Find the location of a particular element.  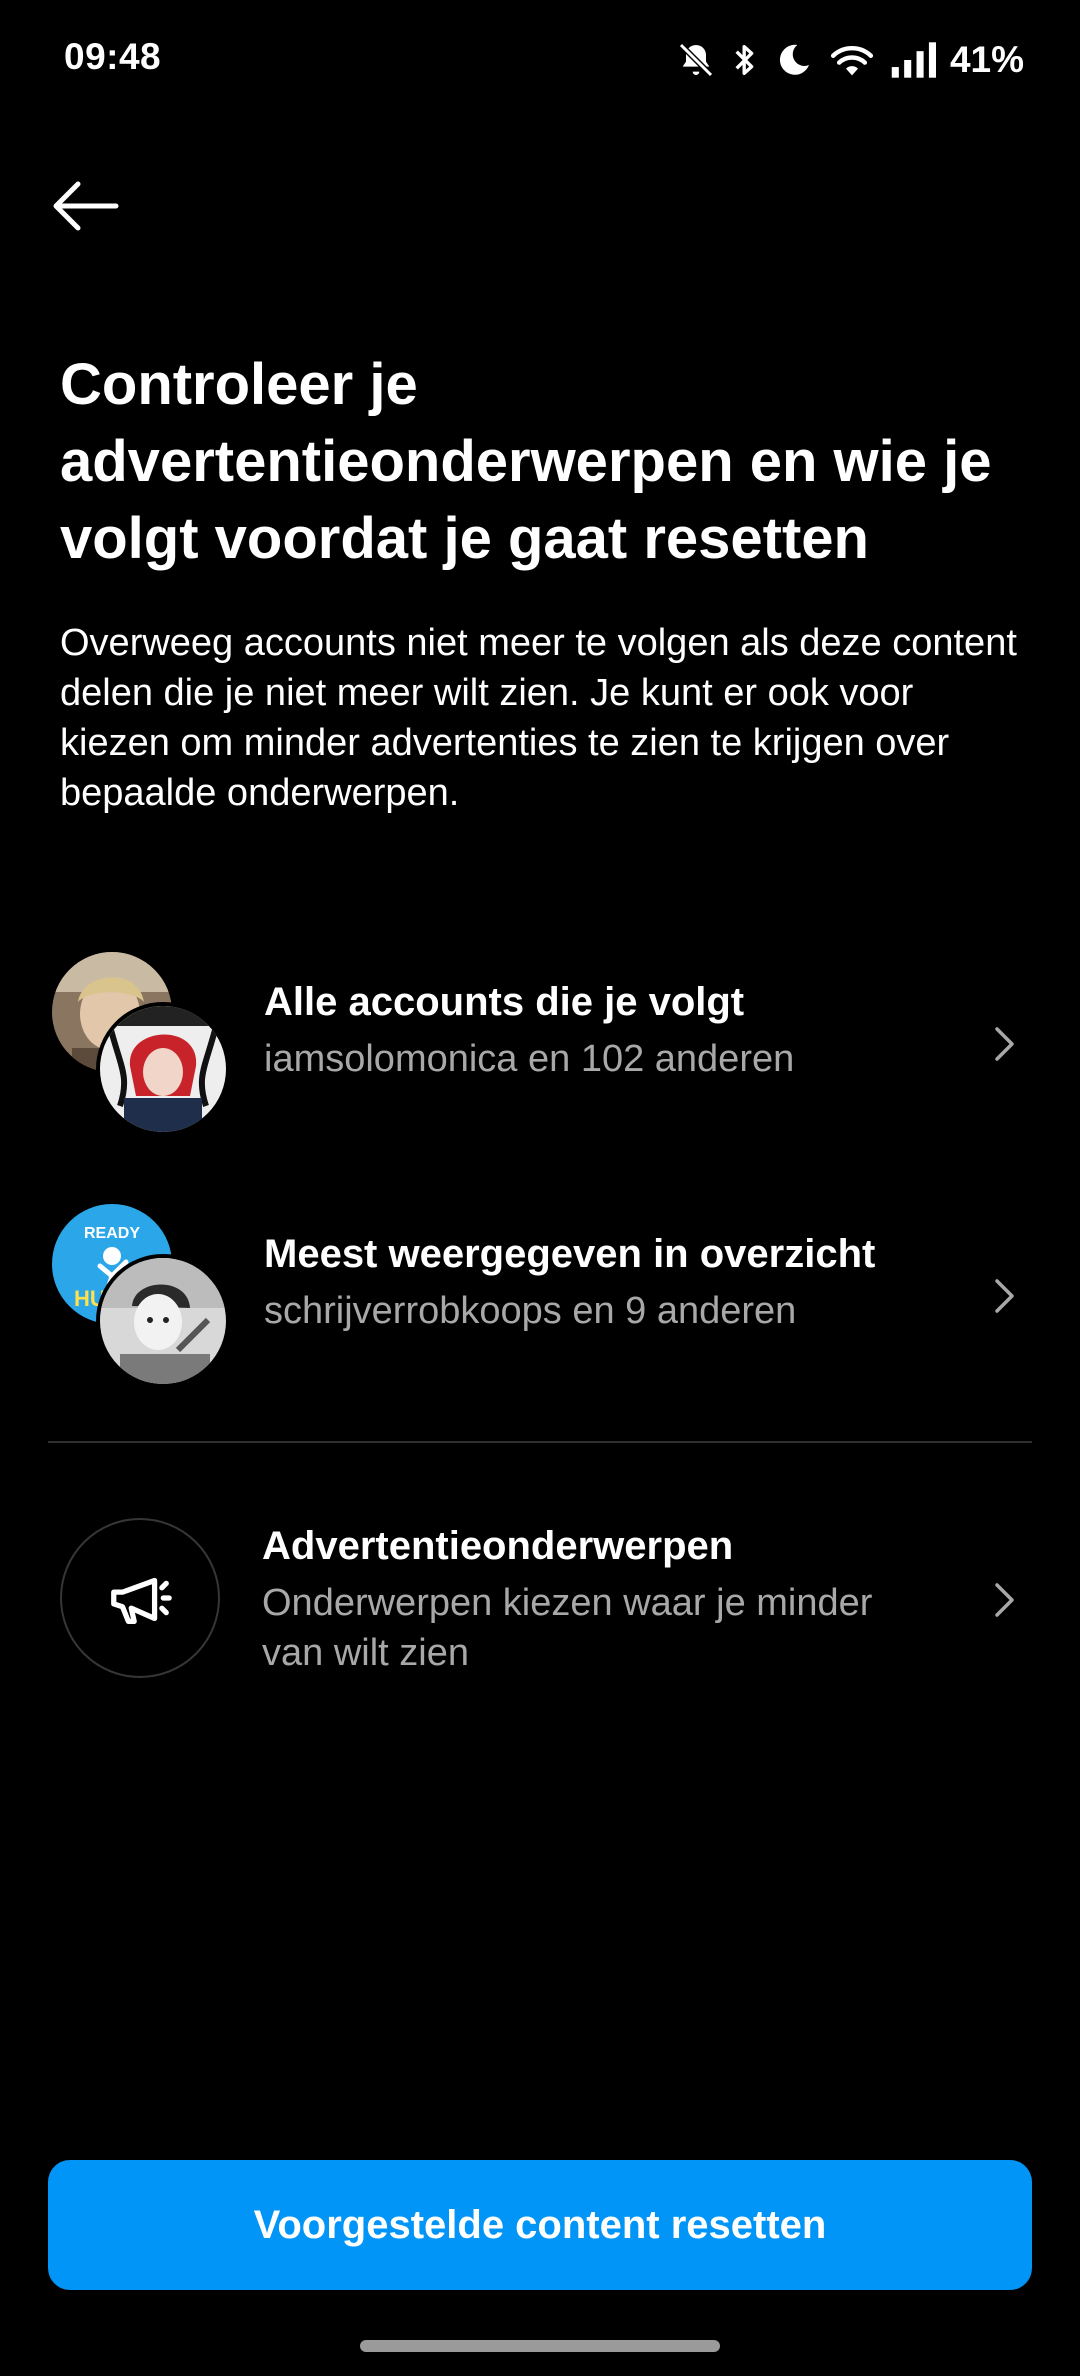

bluetooth-icon is located at coordinates (744, 60).